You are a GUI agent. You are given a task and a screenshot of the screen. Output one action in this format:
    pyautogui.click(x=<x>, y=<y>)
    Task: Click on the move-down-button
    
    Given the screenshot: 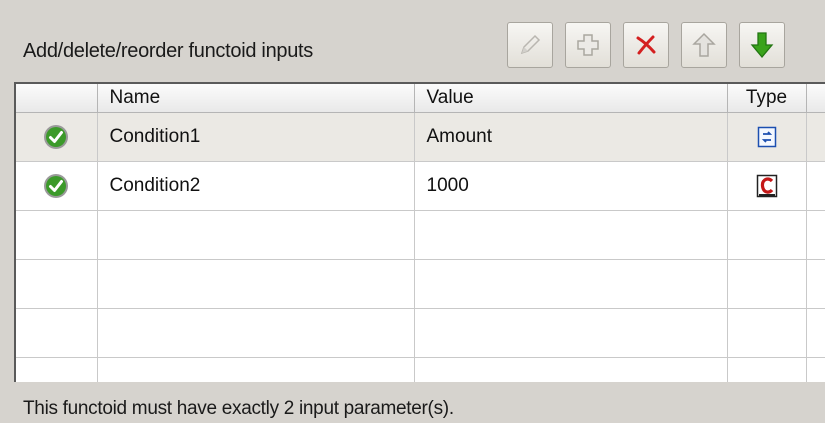 What is the action you would take?
    pyautogui.click(x=762, y=45)
    